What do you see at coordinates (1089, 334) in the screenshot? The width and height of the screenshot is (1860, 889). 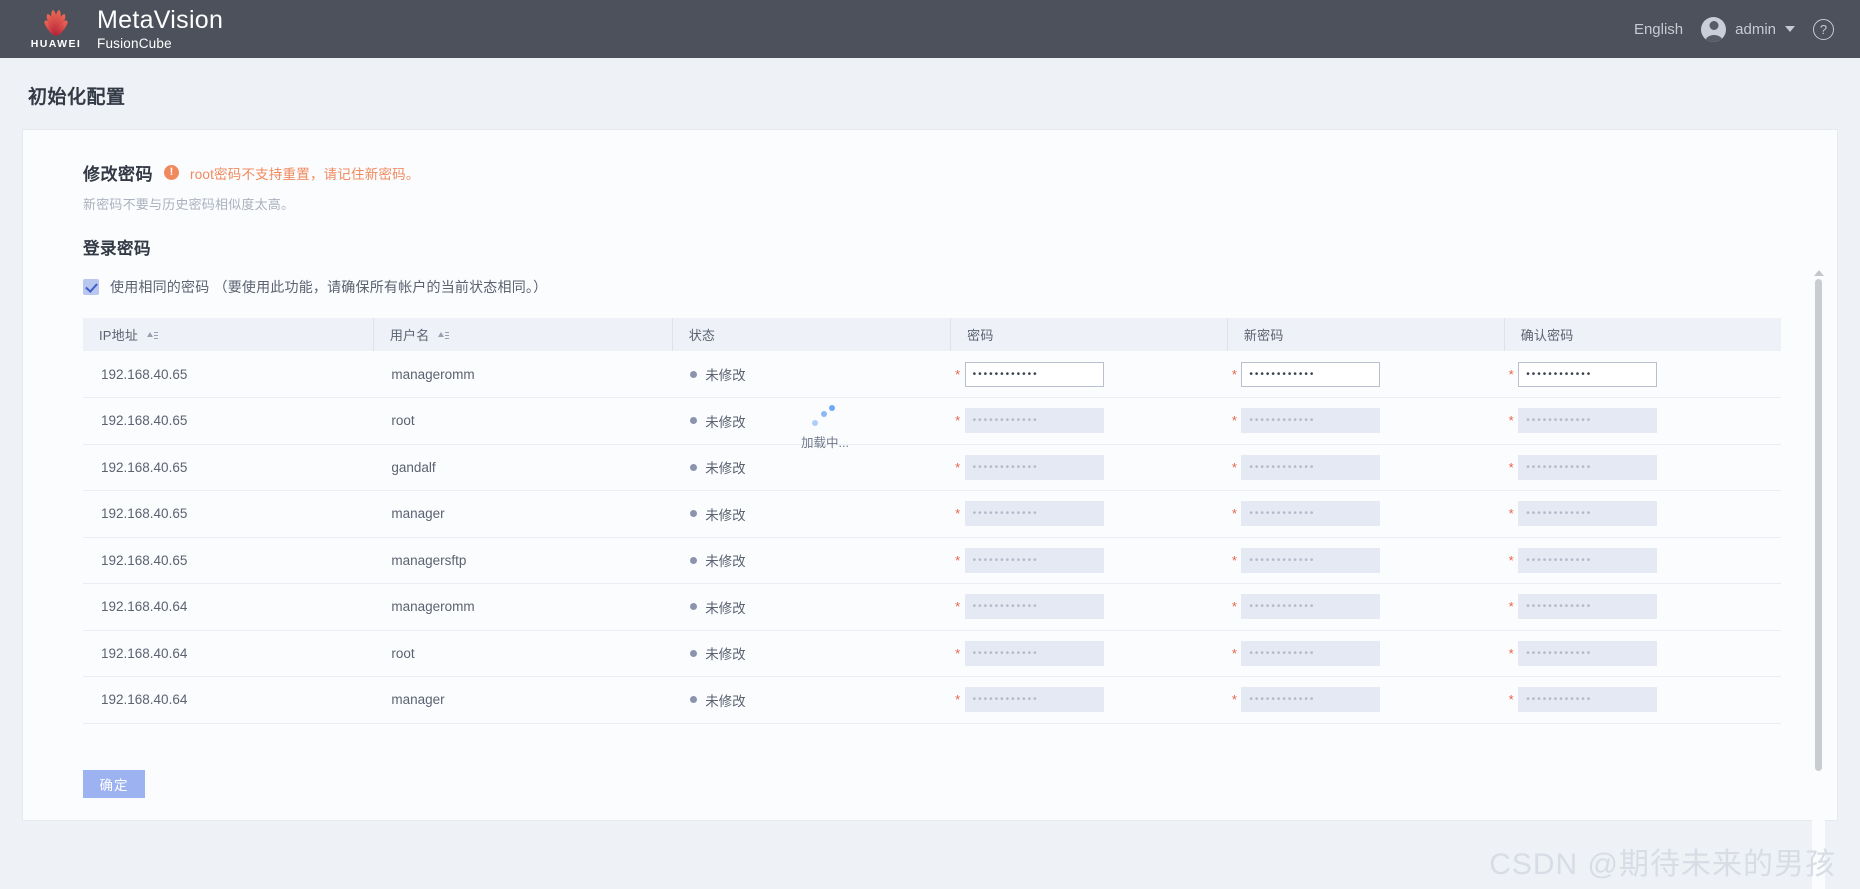 I see `column-header-password: 密码` at bounding box center [1089, 334].